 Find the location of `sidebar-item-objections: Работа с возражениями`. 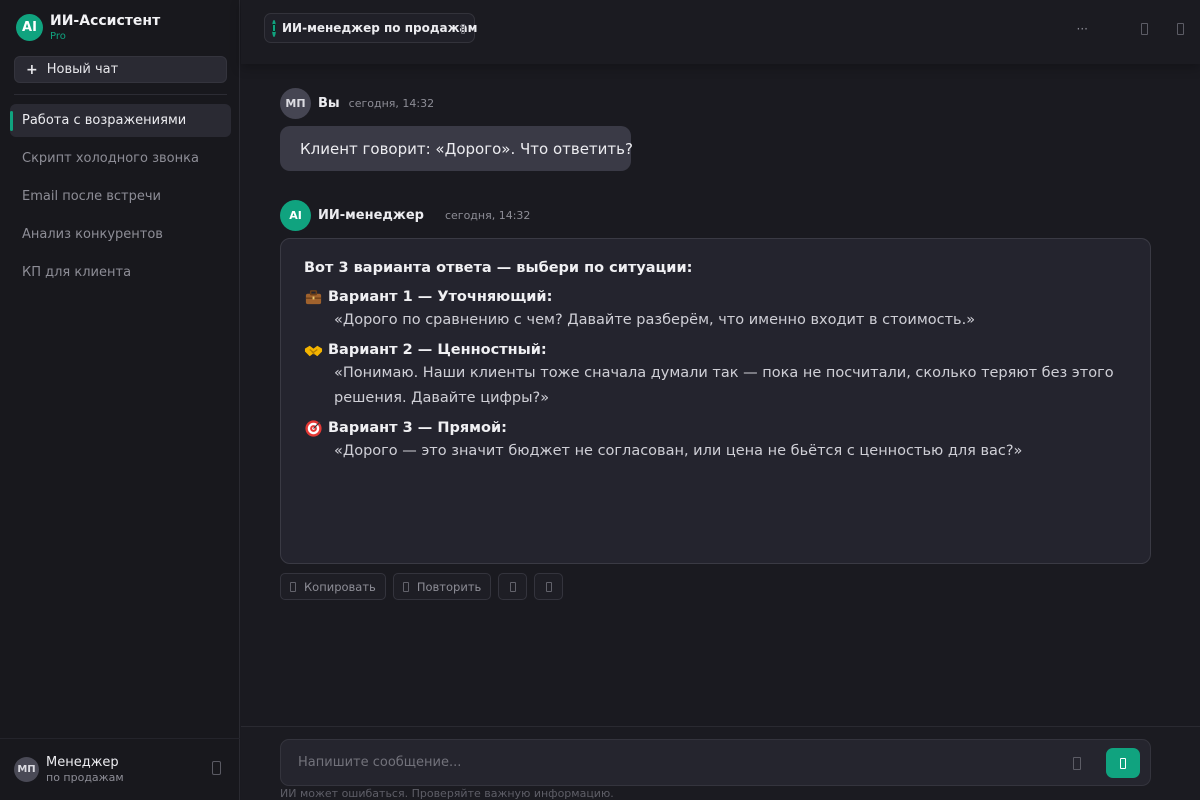

sidebar-item-objections: Работа с возражениями is located at coordinates (120, 120).